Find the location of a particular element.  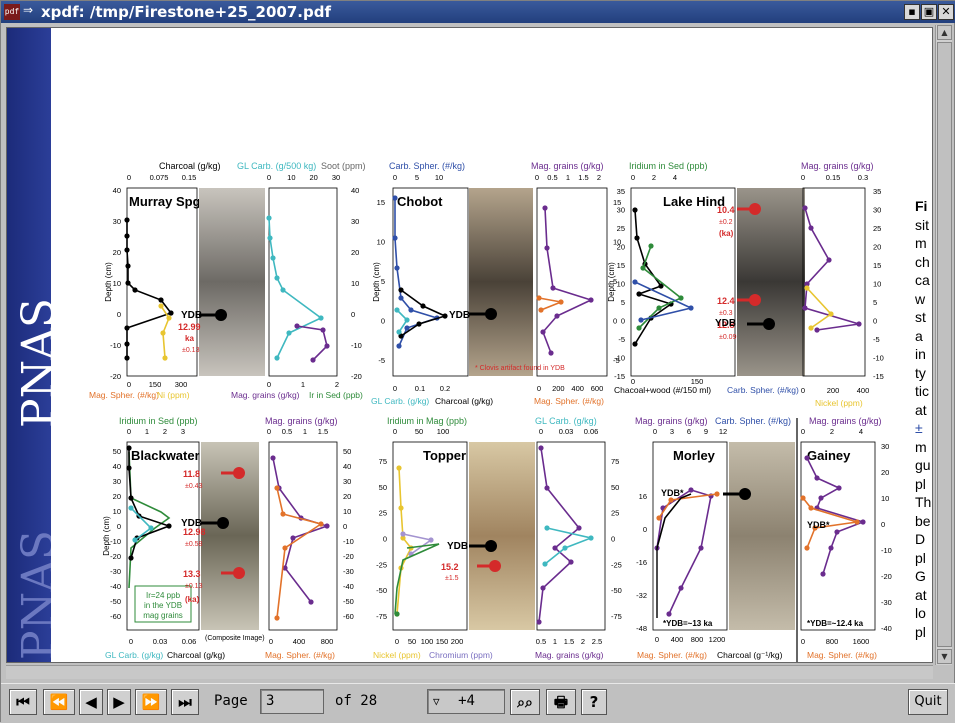

tick-label: 300 is located at coordinates (181, 384).